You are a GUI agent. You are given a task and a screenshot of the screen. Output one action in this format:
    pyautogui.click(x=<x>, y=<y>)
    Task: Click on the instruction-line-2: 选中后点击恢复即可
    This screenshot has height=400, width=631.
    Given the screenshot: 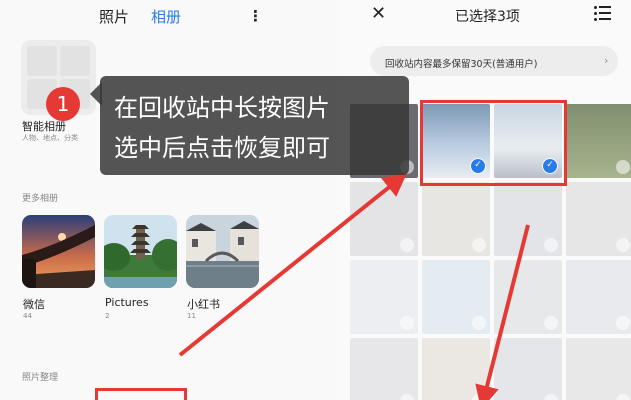 What is the action you would take?
    pyautogui.click(x=222, y=148)
    